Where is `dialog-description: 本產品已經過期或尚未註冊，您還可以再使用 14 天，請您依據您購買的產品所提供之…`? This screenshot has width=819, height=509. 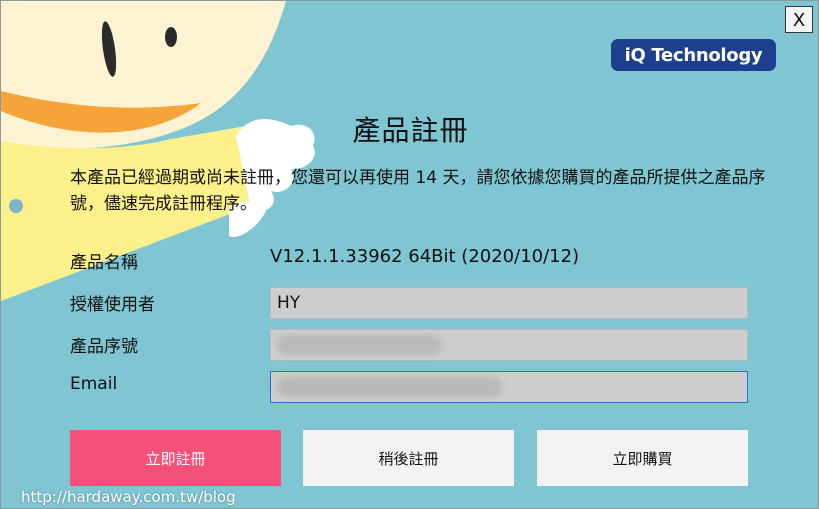 dialog-description: 本產品已經過期或尚未註冊，您還可以再使用 14 天，請您依據您購買的產品所提供之… is located at coordinates (418, 191).